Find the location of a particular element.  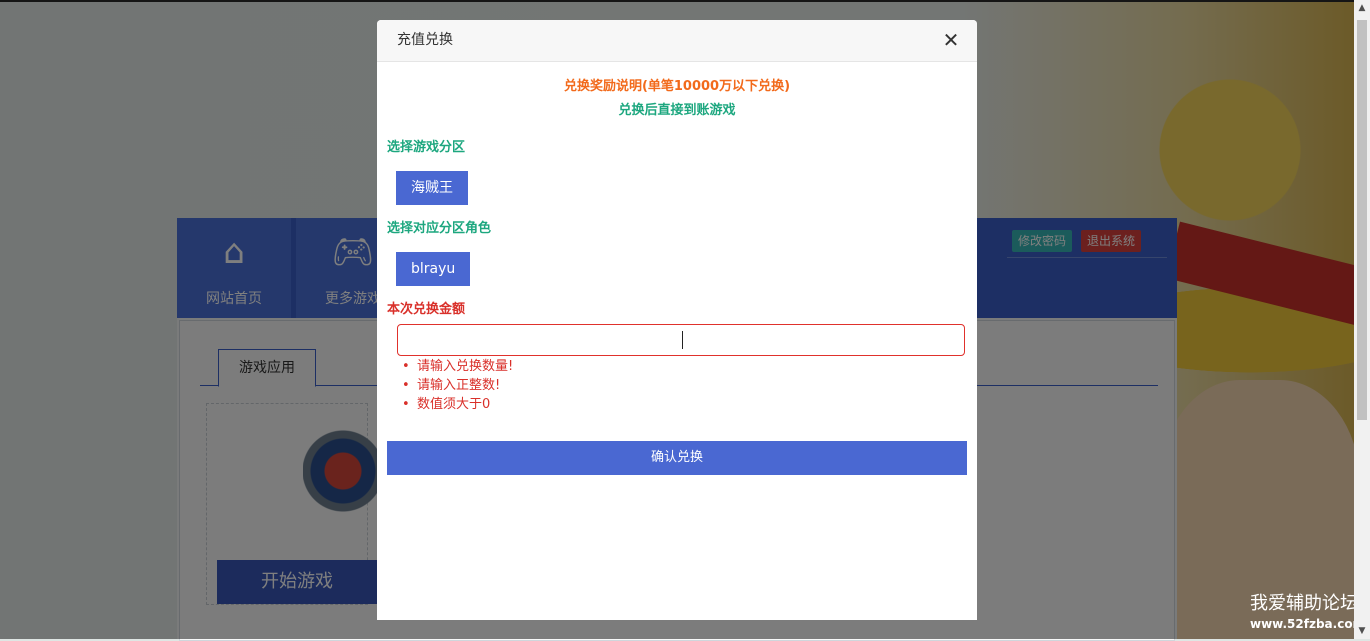

watermark: 我爱辅助论坛 www.52fzba.com is located at coordinates (1302, 612).